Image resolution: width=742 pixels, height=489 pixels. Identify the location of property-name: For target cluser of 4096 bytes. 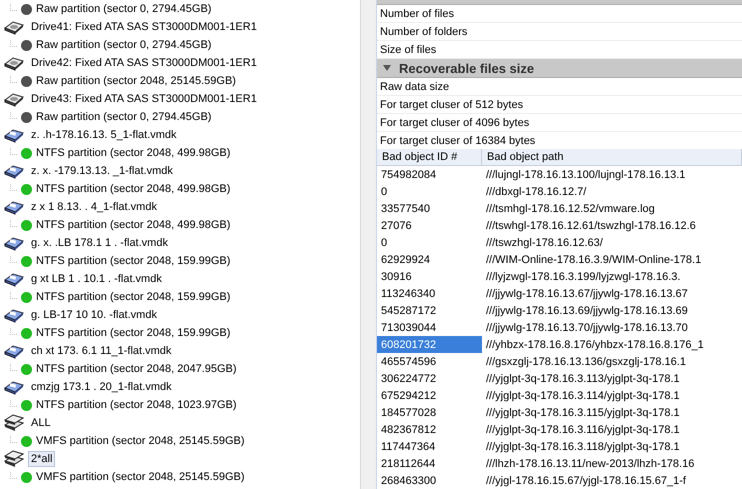
(559, 123).